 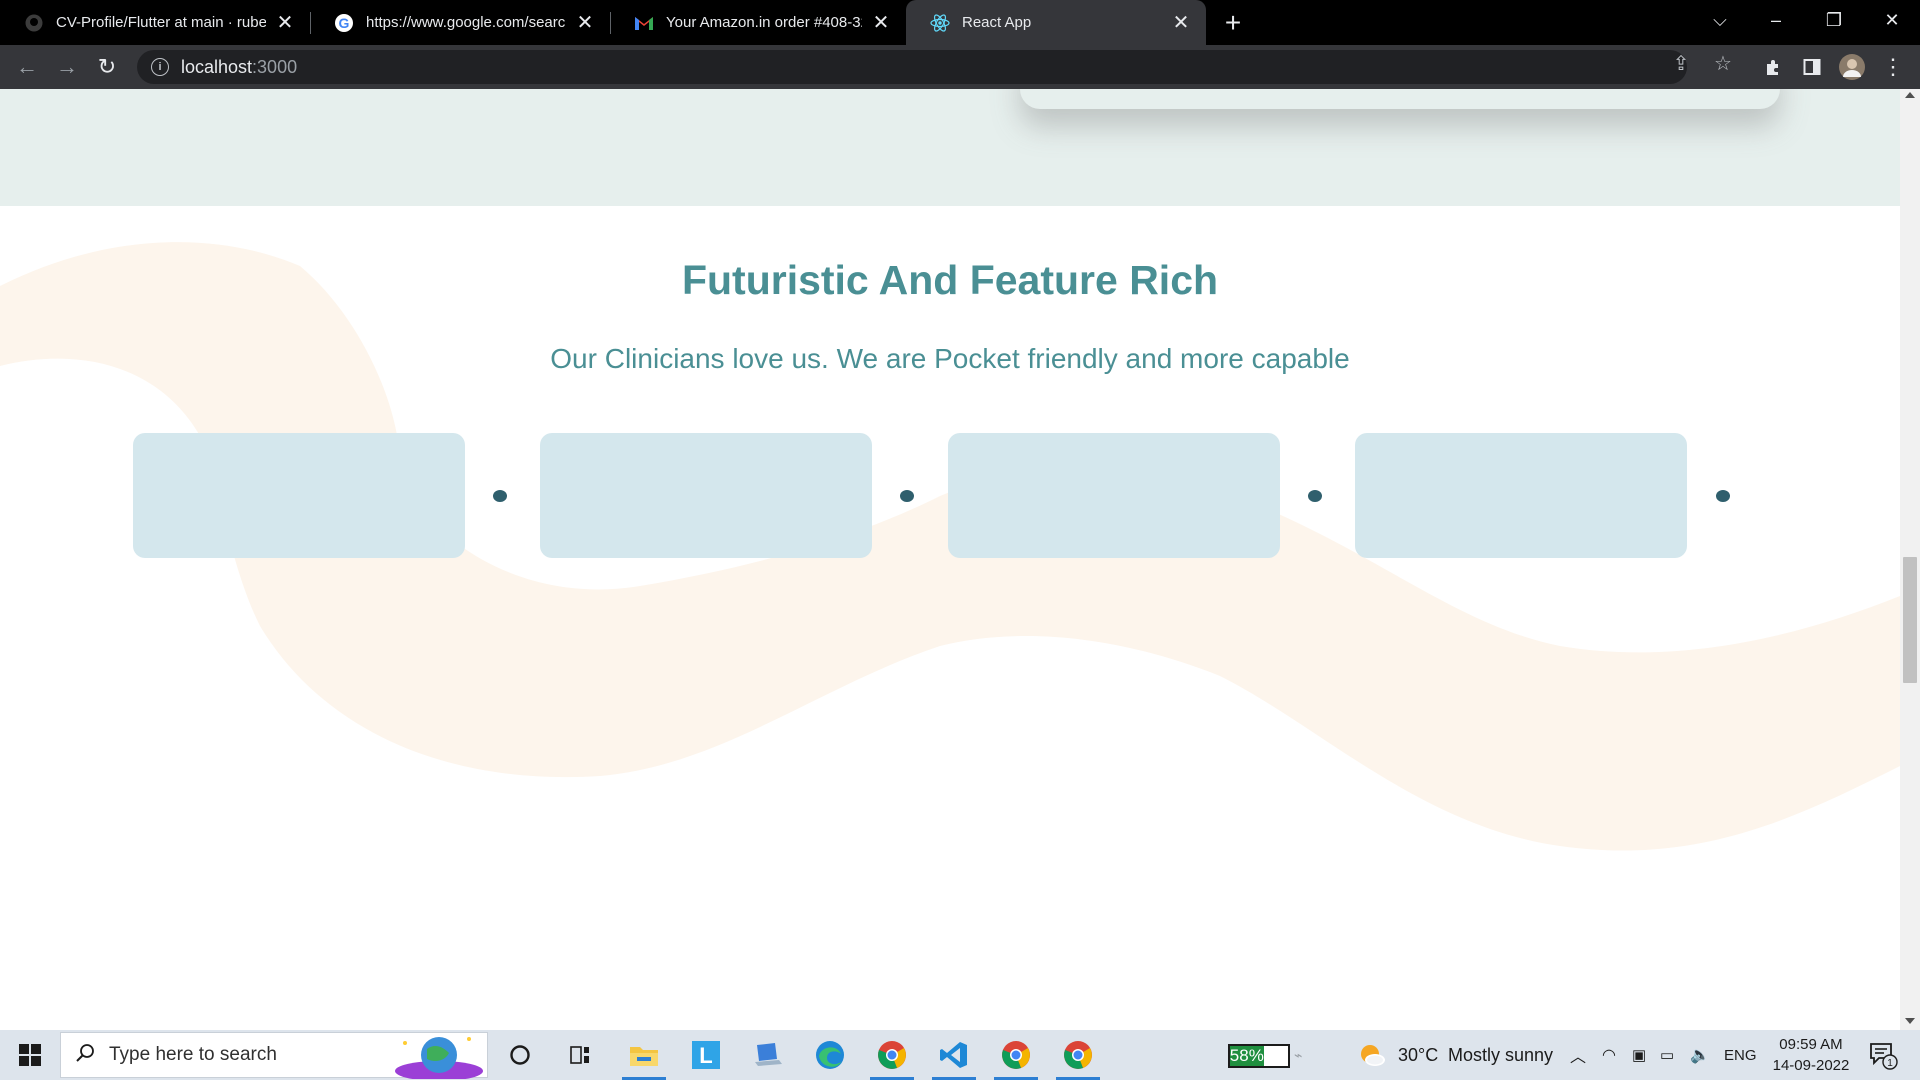 I want to click on tab-github: CV-Profile/Flutter at main · ruben ✕, so click(x=155, y=22).